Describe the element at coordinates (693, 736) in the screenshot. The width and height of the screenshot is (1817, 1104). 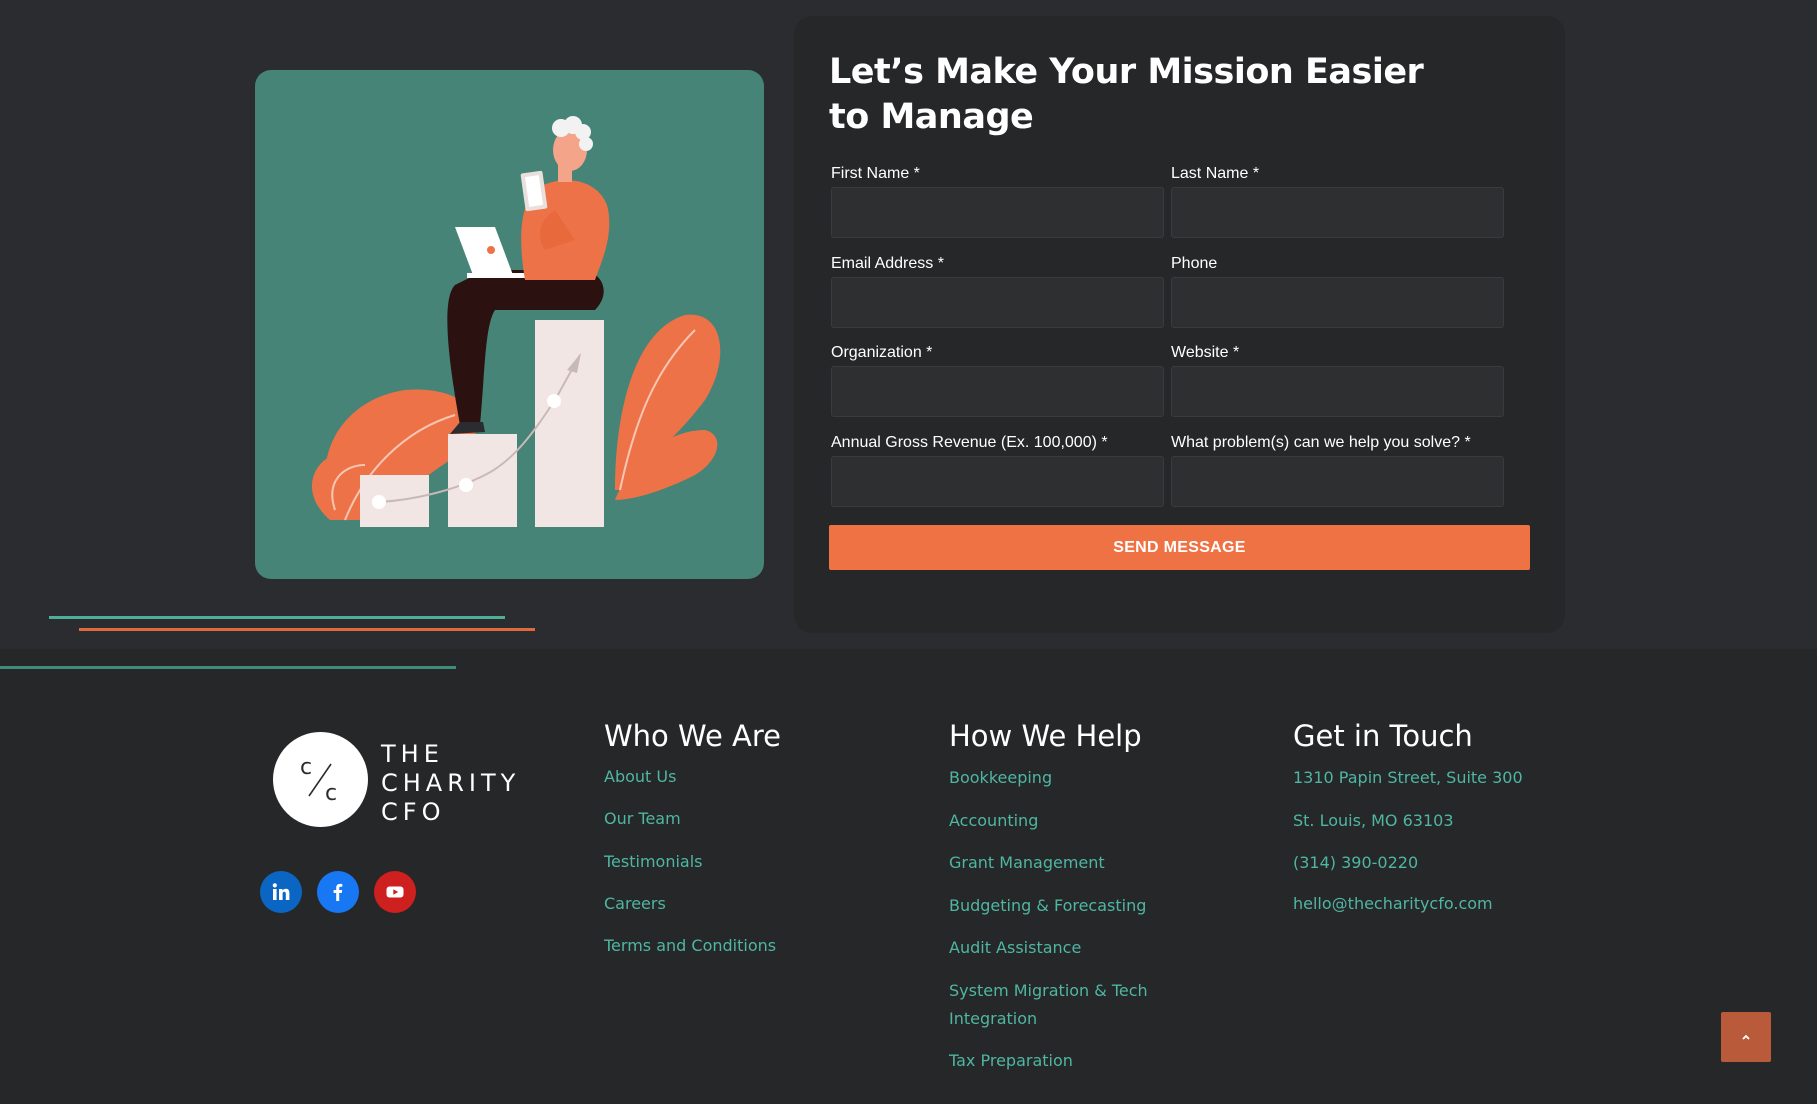
I see `who-we-are-heading: Who We Are` at that location.